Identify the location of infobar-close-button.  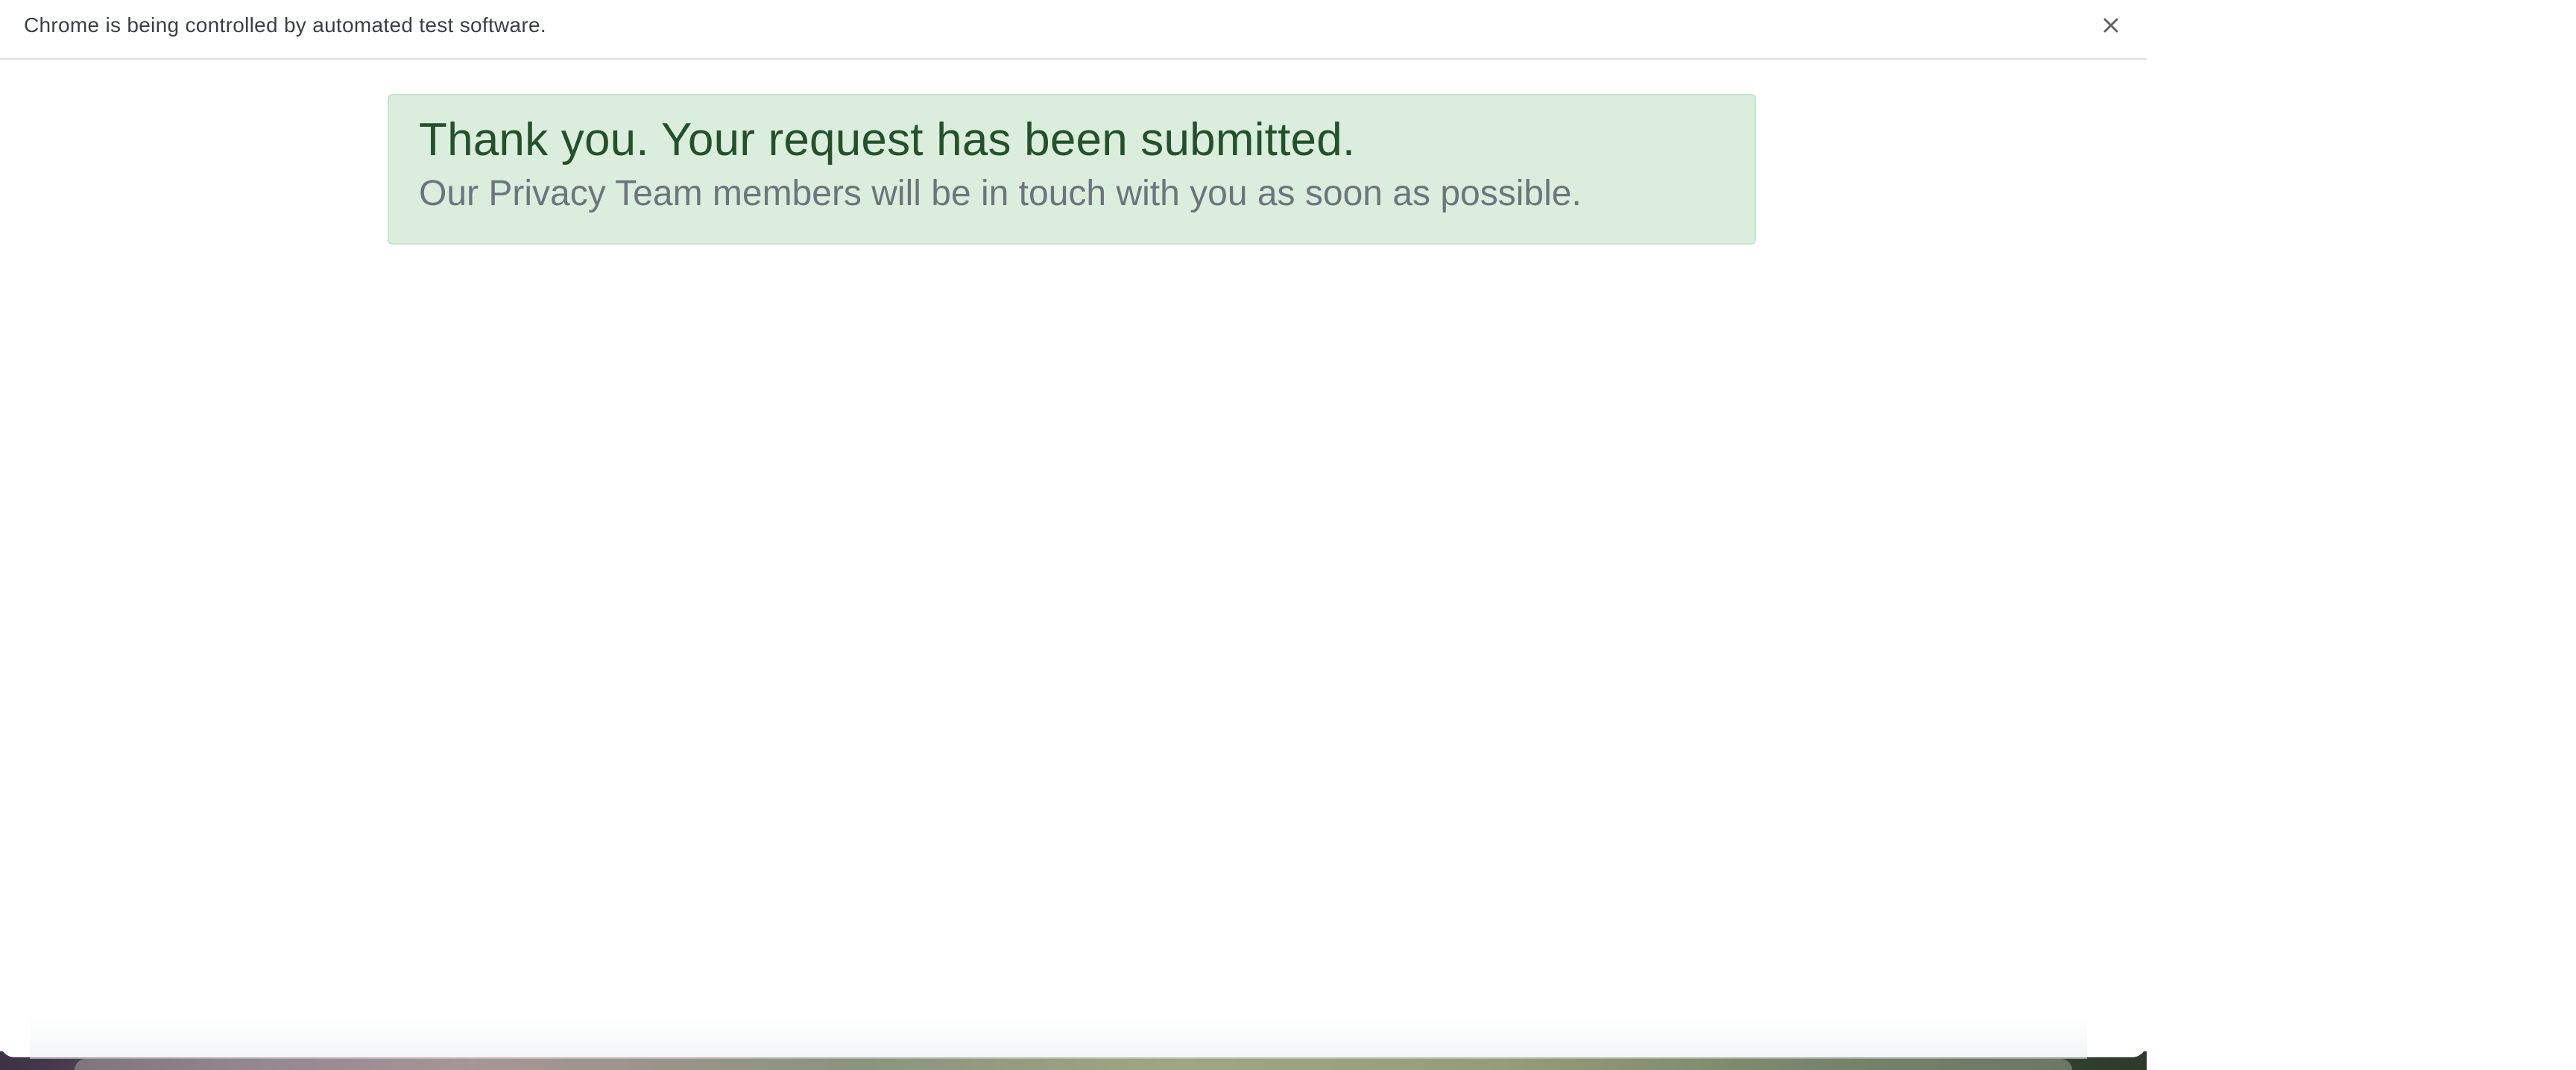
(2111, 25).